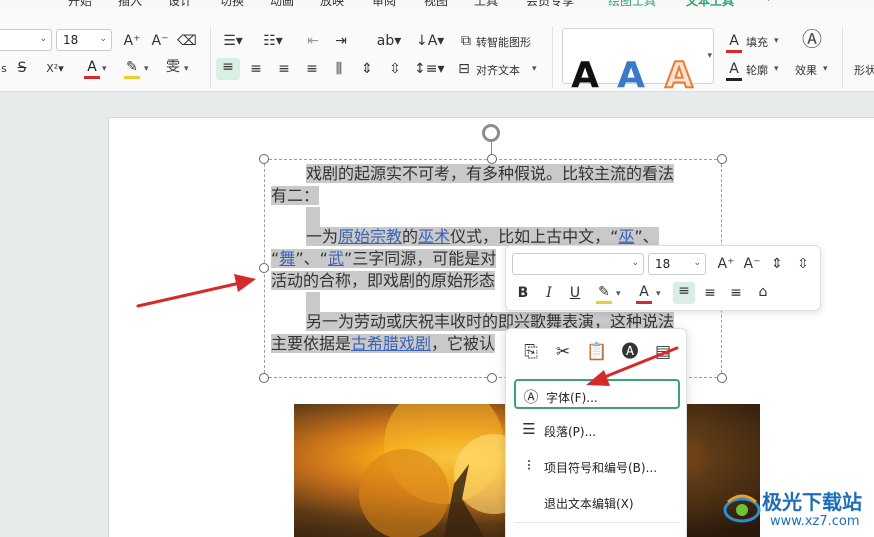  I want to click on watermark: 极光下载站 www.xz7.com, so click(797, 511).